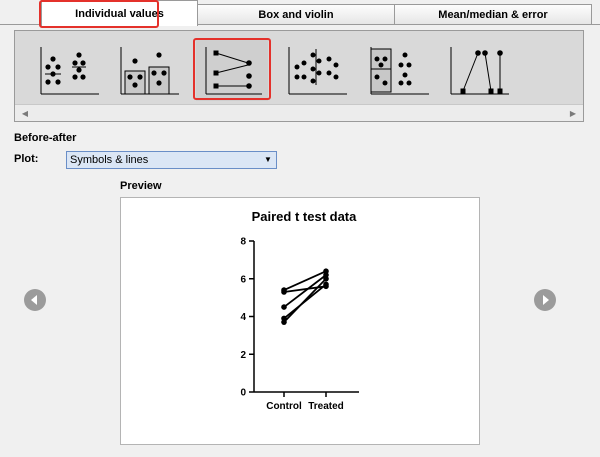 The image size is (600, 457). I want to click on previous-button, so click(35, 300).